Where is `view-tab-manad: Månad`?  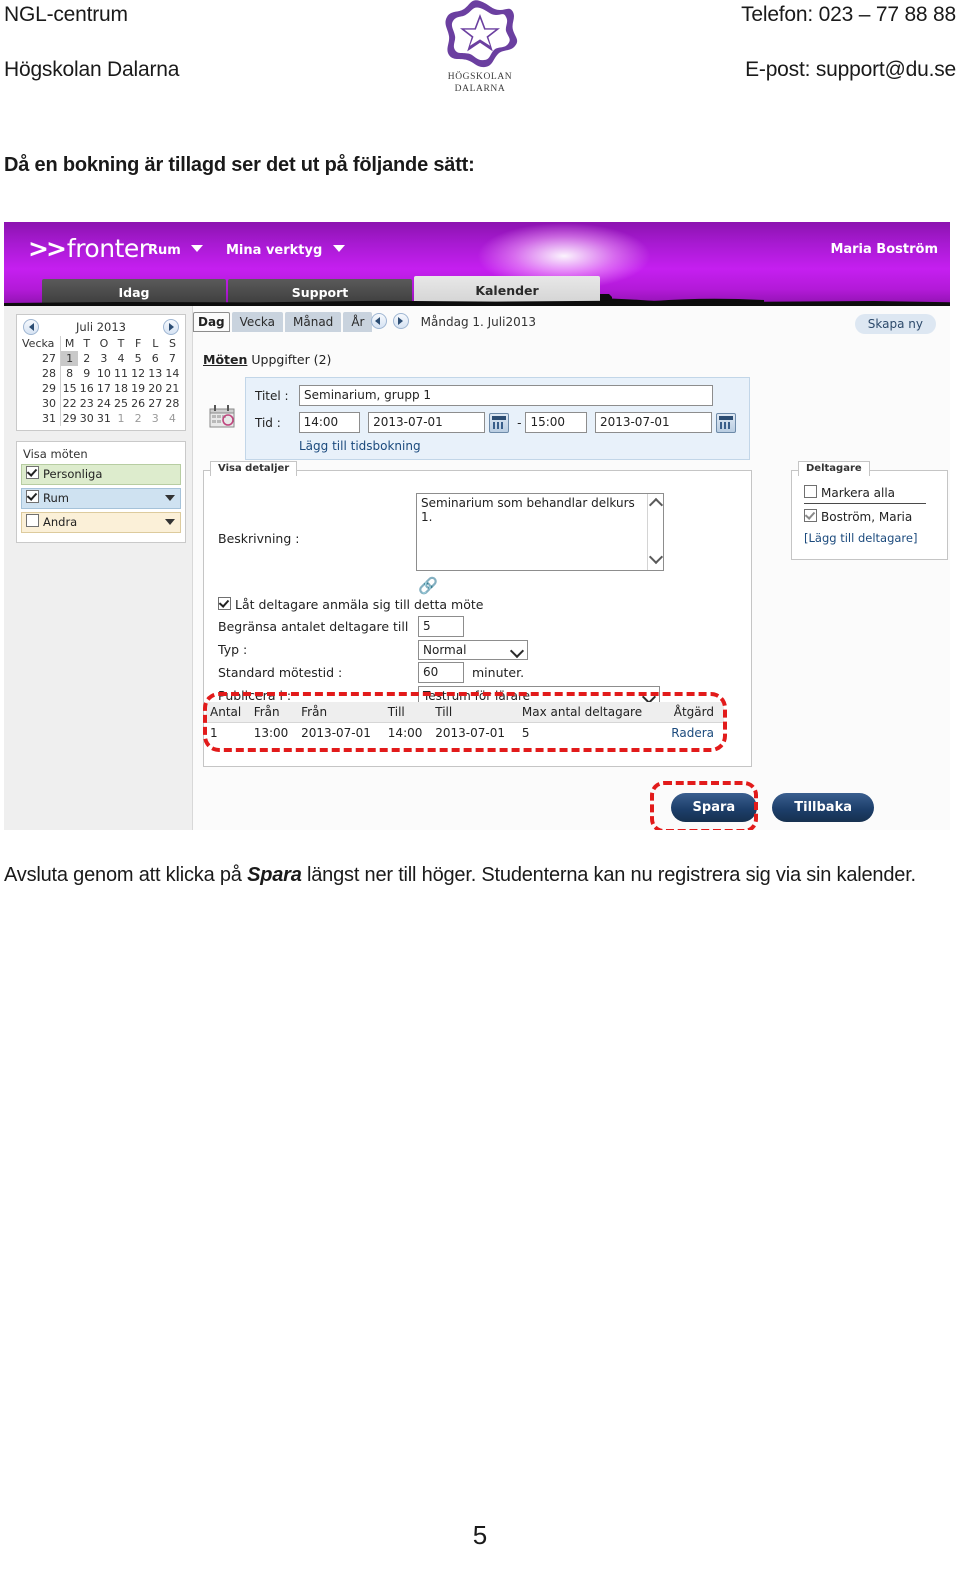 view-tab-manad: Månad is located at coordinates (313, 322).